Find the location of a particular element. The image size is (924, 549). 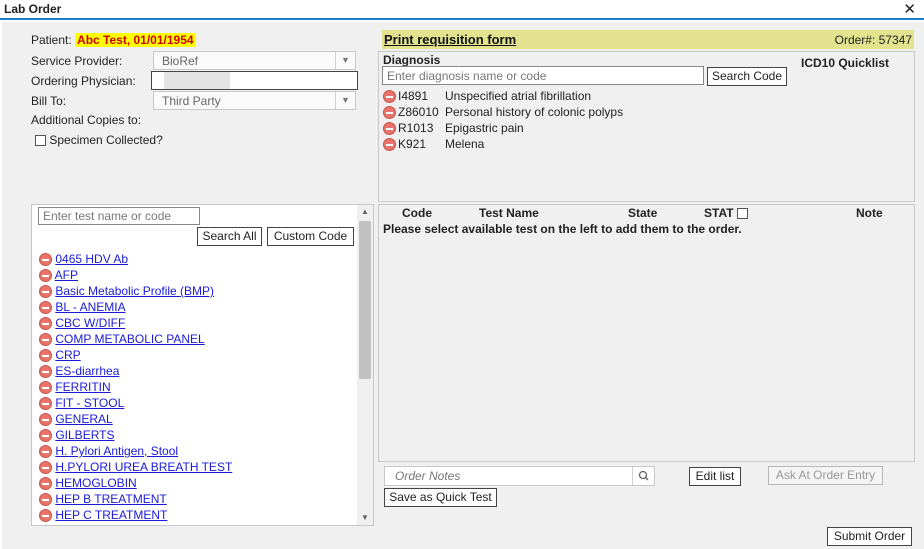

test-link: FERRITIN is located at coordinates (82, 387).